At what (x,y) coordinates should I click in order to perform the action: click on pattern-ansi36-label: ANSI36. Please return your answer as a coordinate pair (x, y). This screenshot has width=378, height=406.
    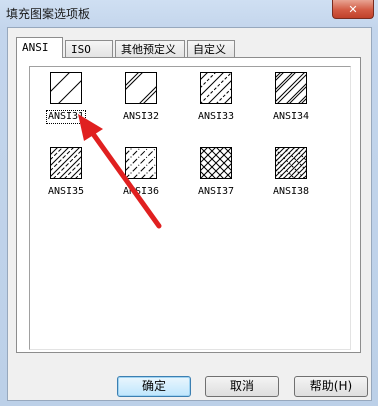
    Looking at the image, I should click on (141, 191).